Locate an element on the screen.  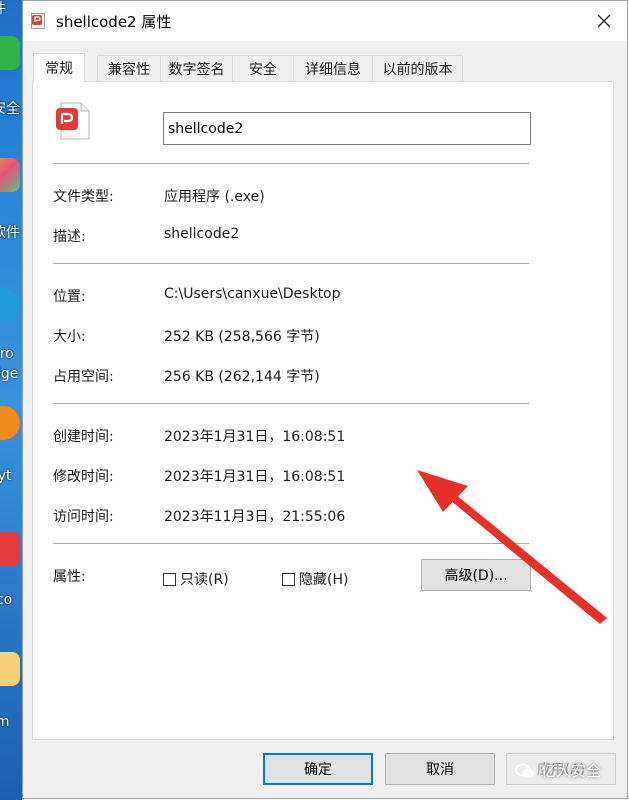
tab-general: 常规 is located at coordinates (59, 67).